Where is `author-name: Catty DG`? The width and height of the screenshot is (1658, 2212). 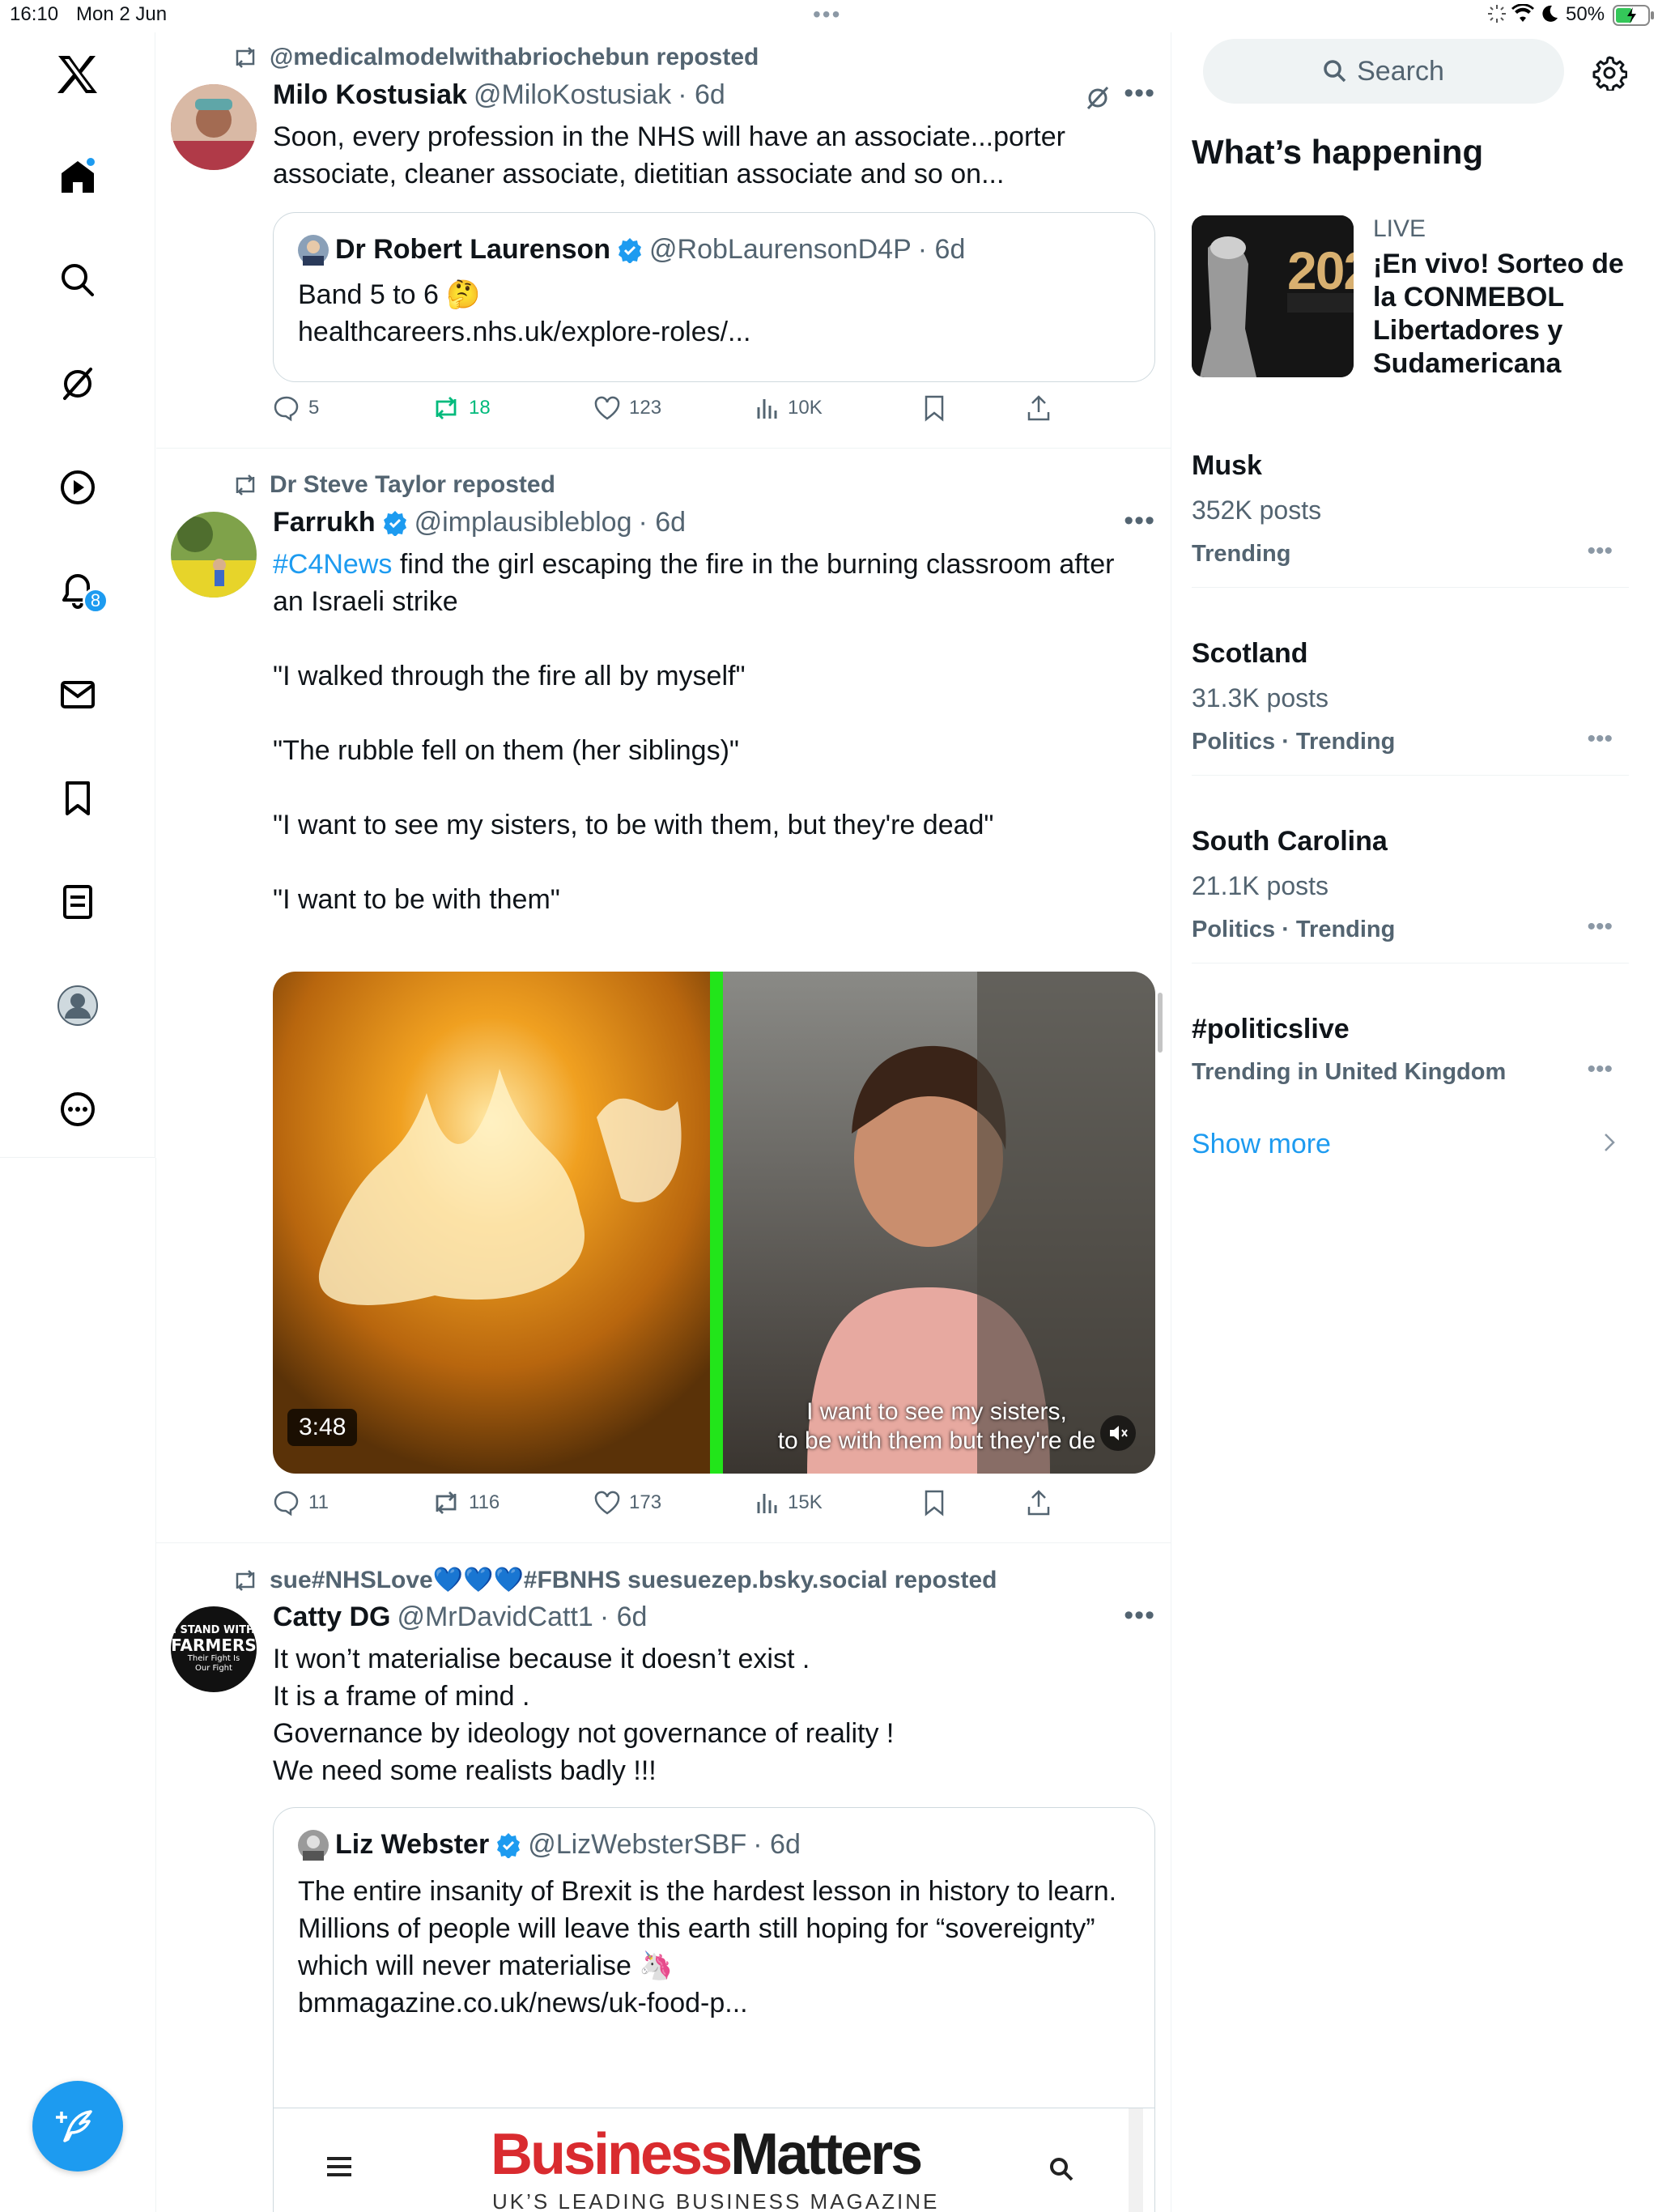 author-name: Catty DG is located at coordinates (331, 1617).